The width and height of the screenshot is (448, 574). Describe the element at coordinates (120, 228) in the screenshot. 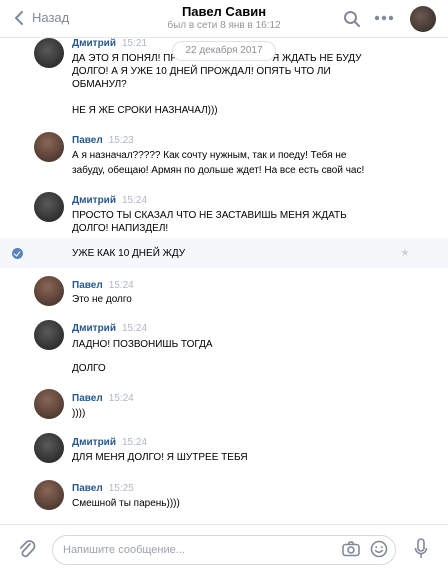

I see `message-text: ДОЛГО! НАПИЗДЕЛ!` at that location.